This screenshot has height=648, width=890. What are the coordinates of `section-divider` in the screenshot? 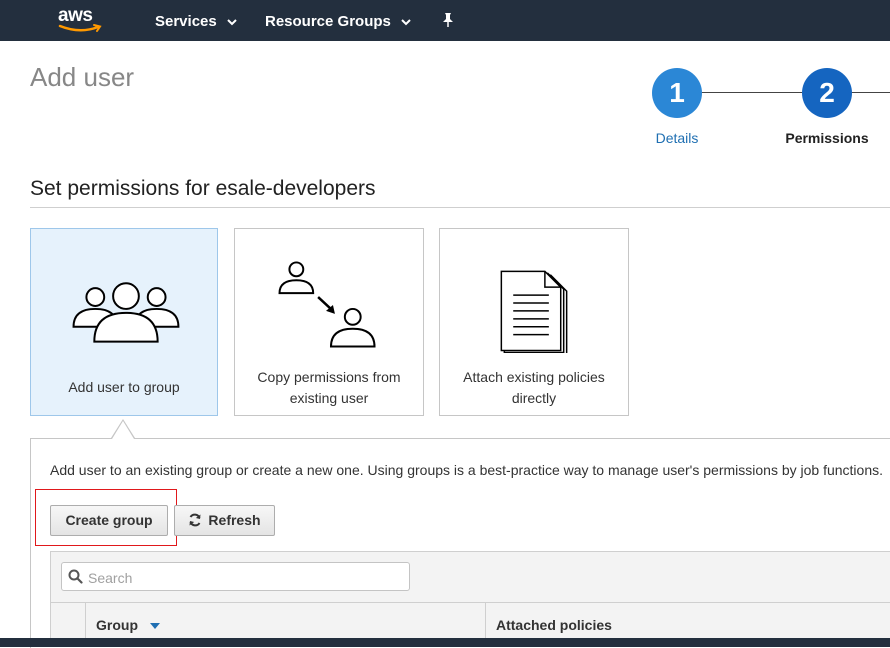 It's located at (460, 207).